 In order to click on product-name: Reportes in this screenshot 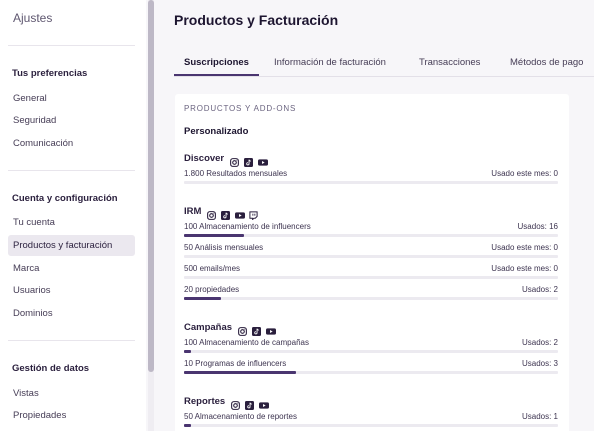, I will do `click(205, 401)`.